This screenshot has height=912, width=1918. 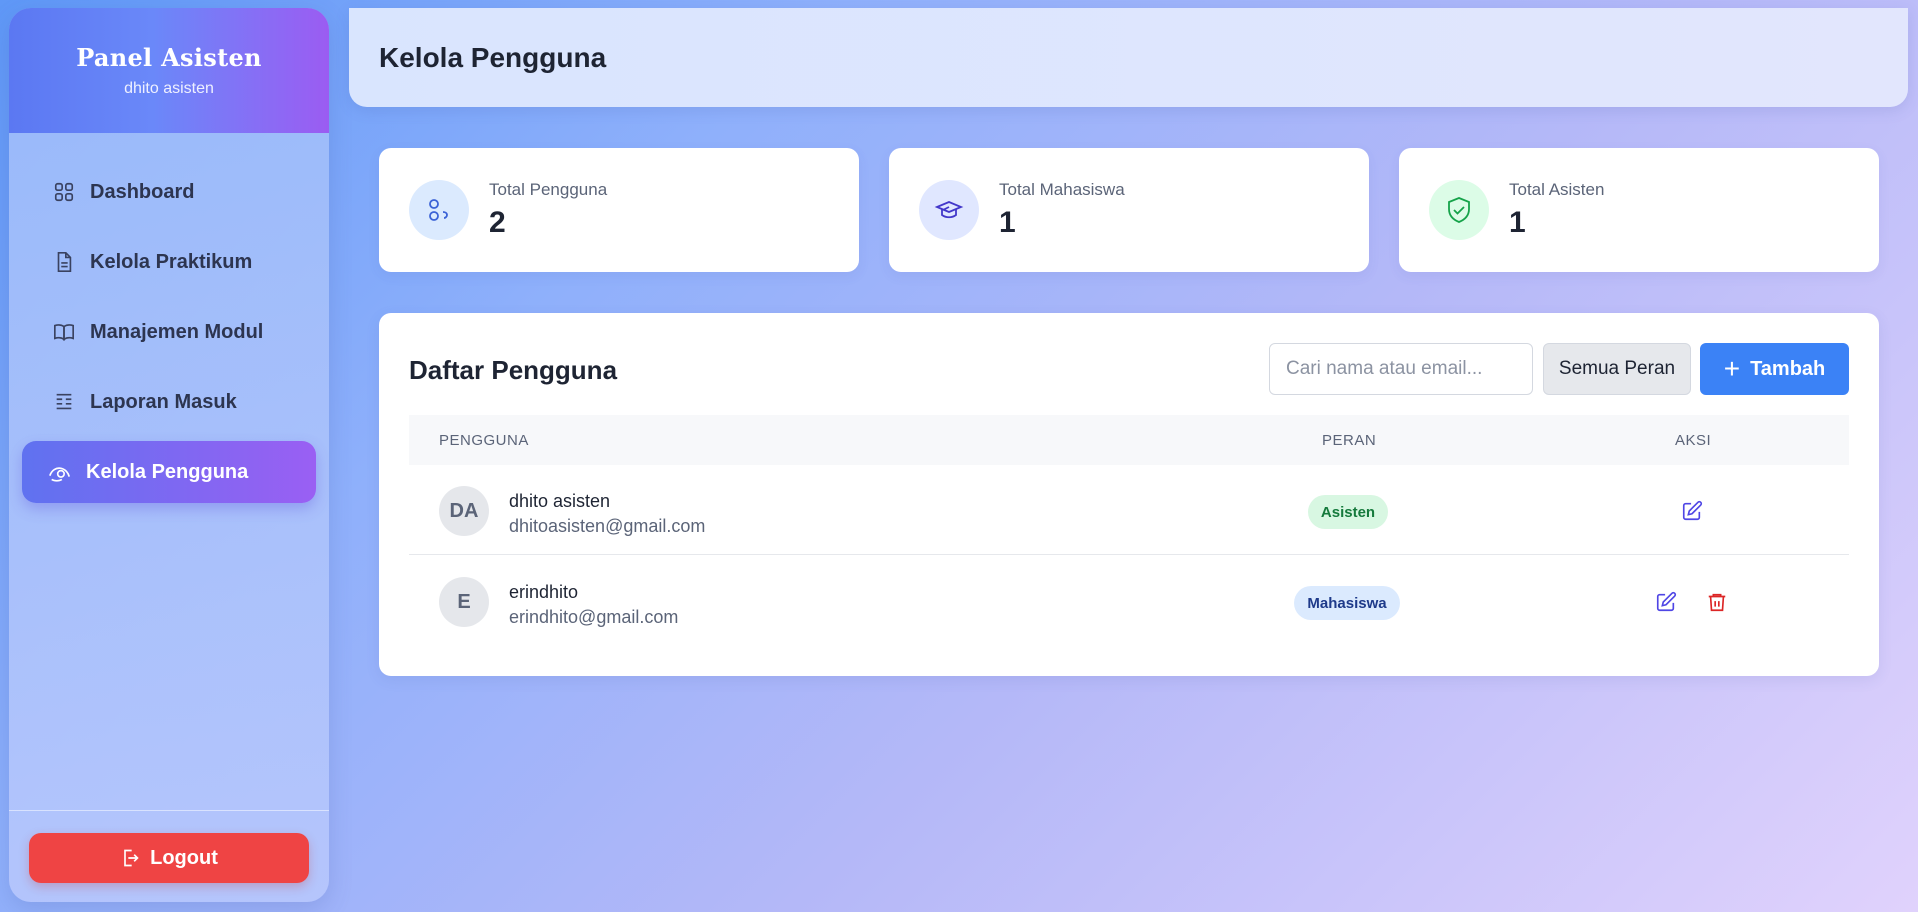 What do you see at coordinates (607, 526) in the screenshot?
I see `user-email: dhitoasisten@gmail.com` at bounding box center [607, 526].